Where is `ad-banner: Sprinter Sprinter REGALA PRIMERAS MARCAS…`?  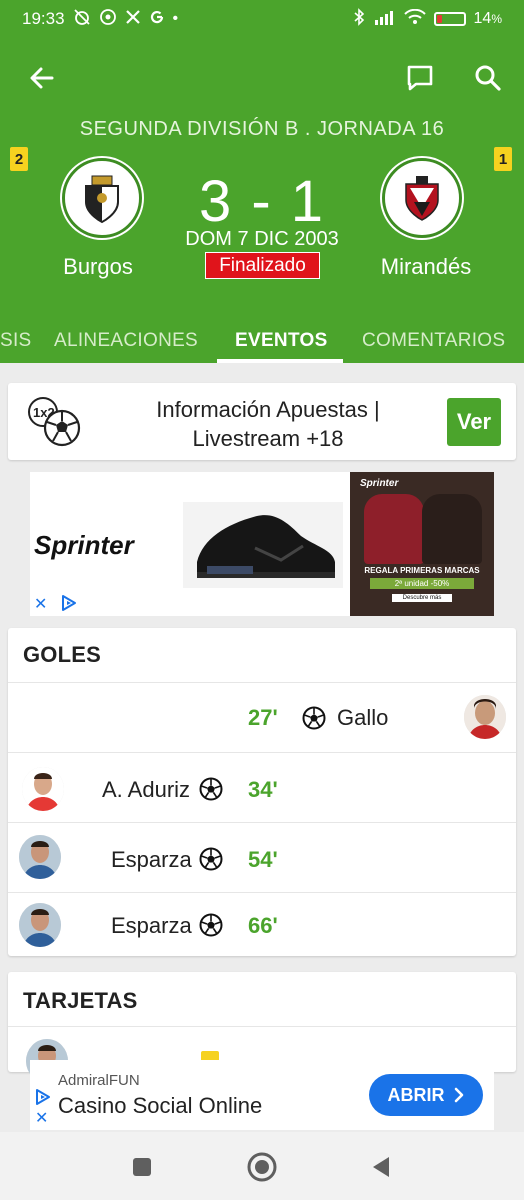
ad-banner: Sprinter Sprinter REGALA PRIMERAS MARCAS… is located at coordinates (262, 544).